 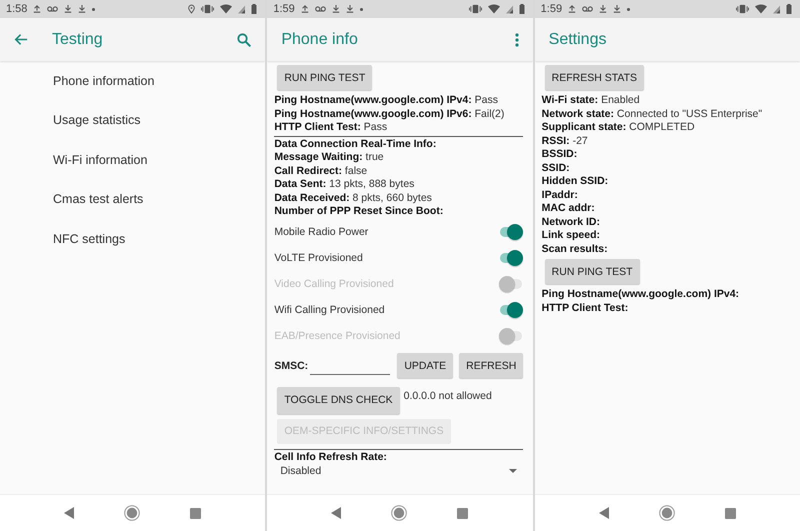 I want to click on info-line: HTTP Client Test: Pass, so click(x=331, y=127).